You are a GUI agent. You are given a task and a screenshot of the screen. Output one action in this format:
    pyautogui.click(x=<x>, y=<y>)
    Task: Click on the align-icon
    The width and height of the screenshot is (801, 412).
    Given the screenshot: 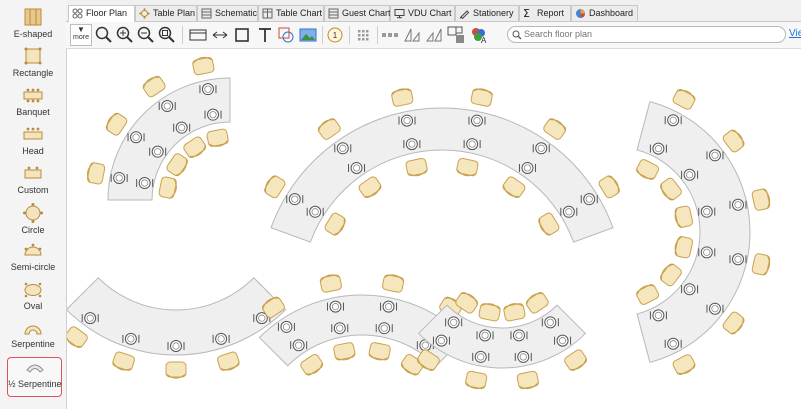 What is the action you would take?
    pyautogui.click(x=434, y=35)
    